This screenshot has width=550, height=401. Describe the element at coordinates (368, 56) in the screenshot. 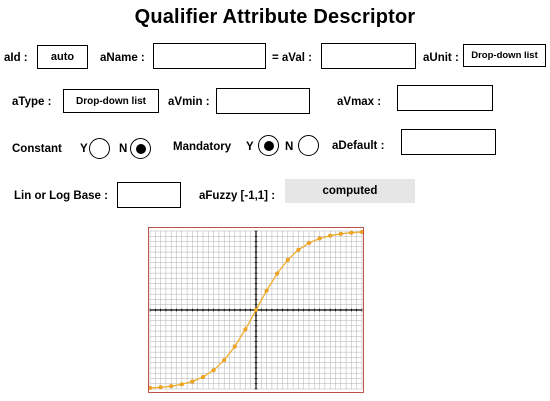

I see `aval-input` at that location.